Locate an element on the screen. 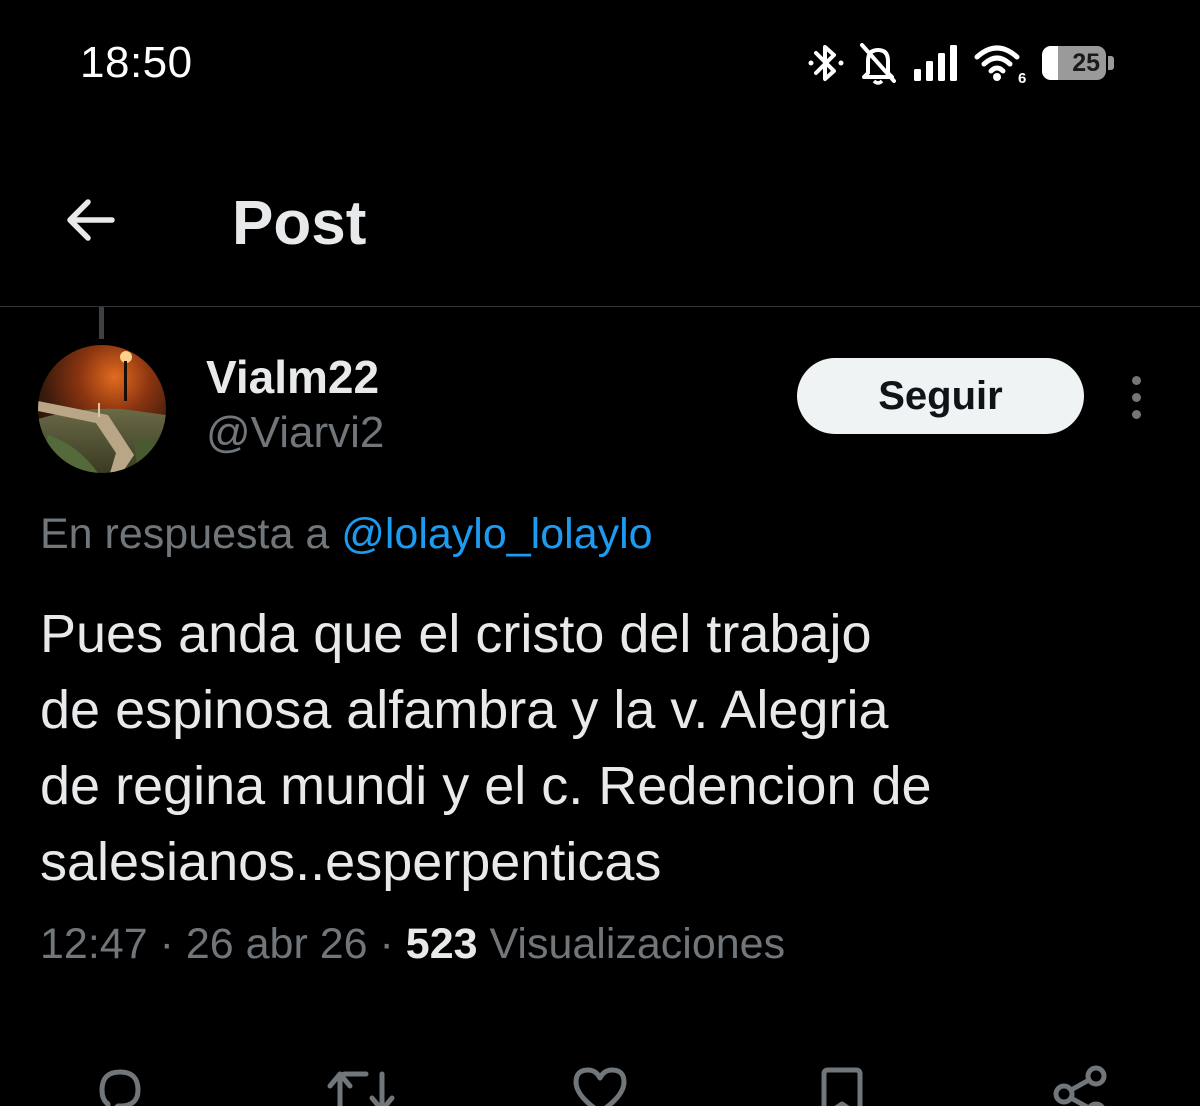  share-button is located at coordinates (1080, 1083).